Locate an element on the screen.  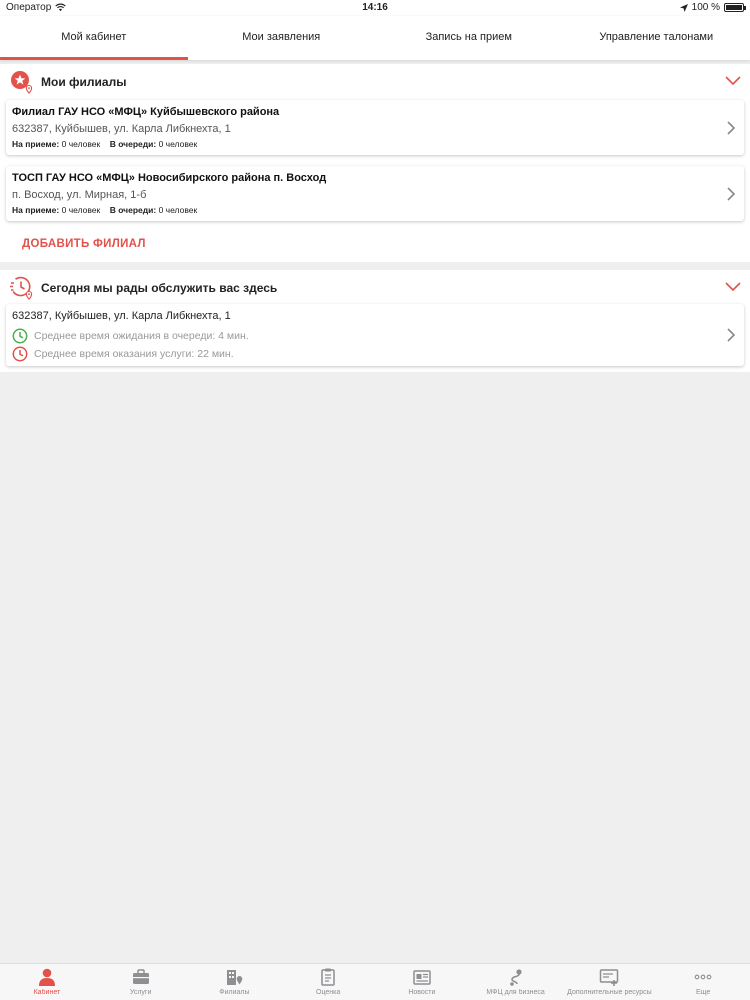
person-icon is located at coordinates (46, 977).